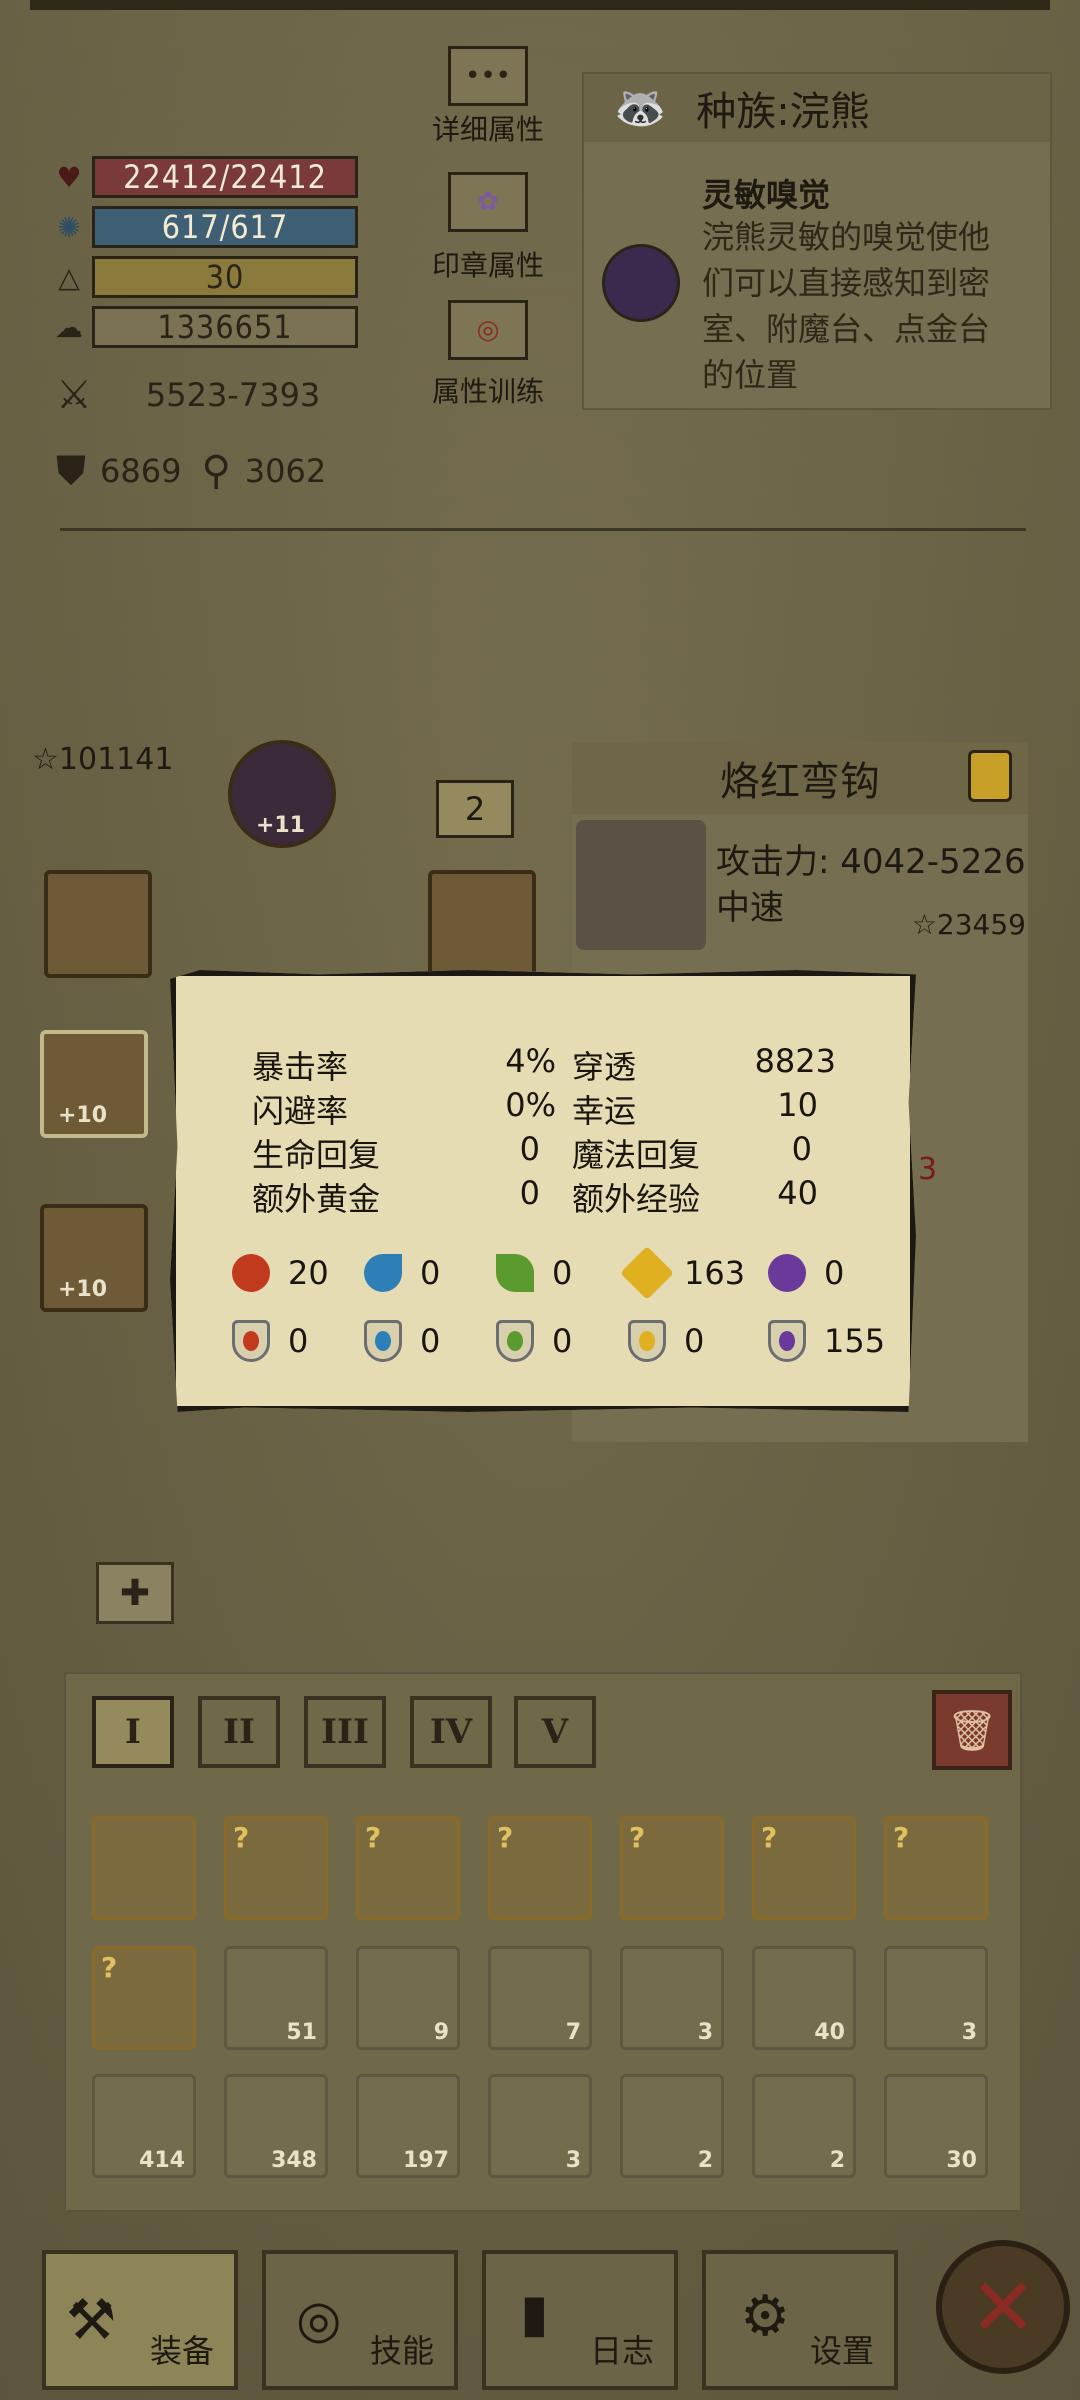 Image resolution: width=1080 pixels, height=2400 pixels. I want to click on flower-seal-icon: ✿, so click(488, 202).